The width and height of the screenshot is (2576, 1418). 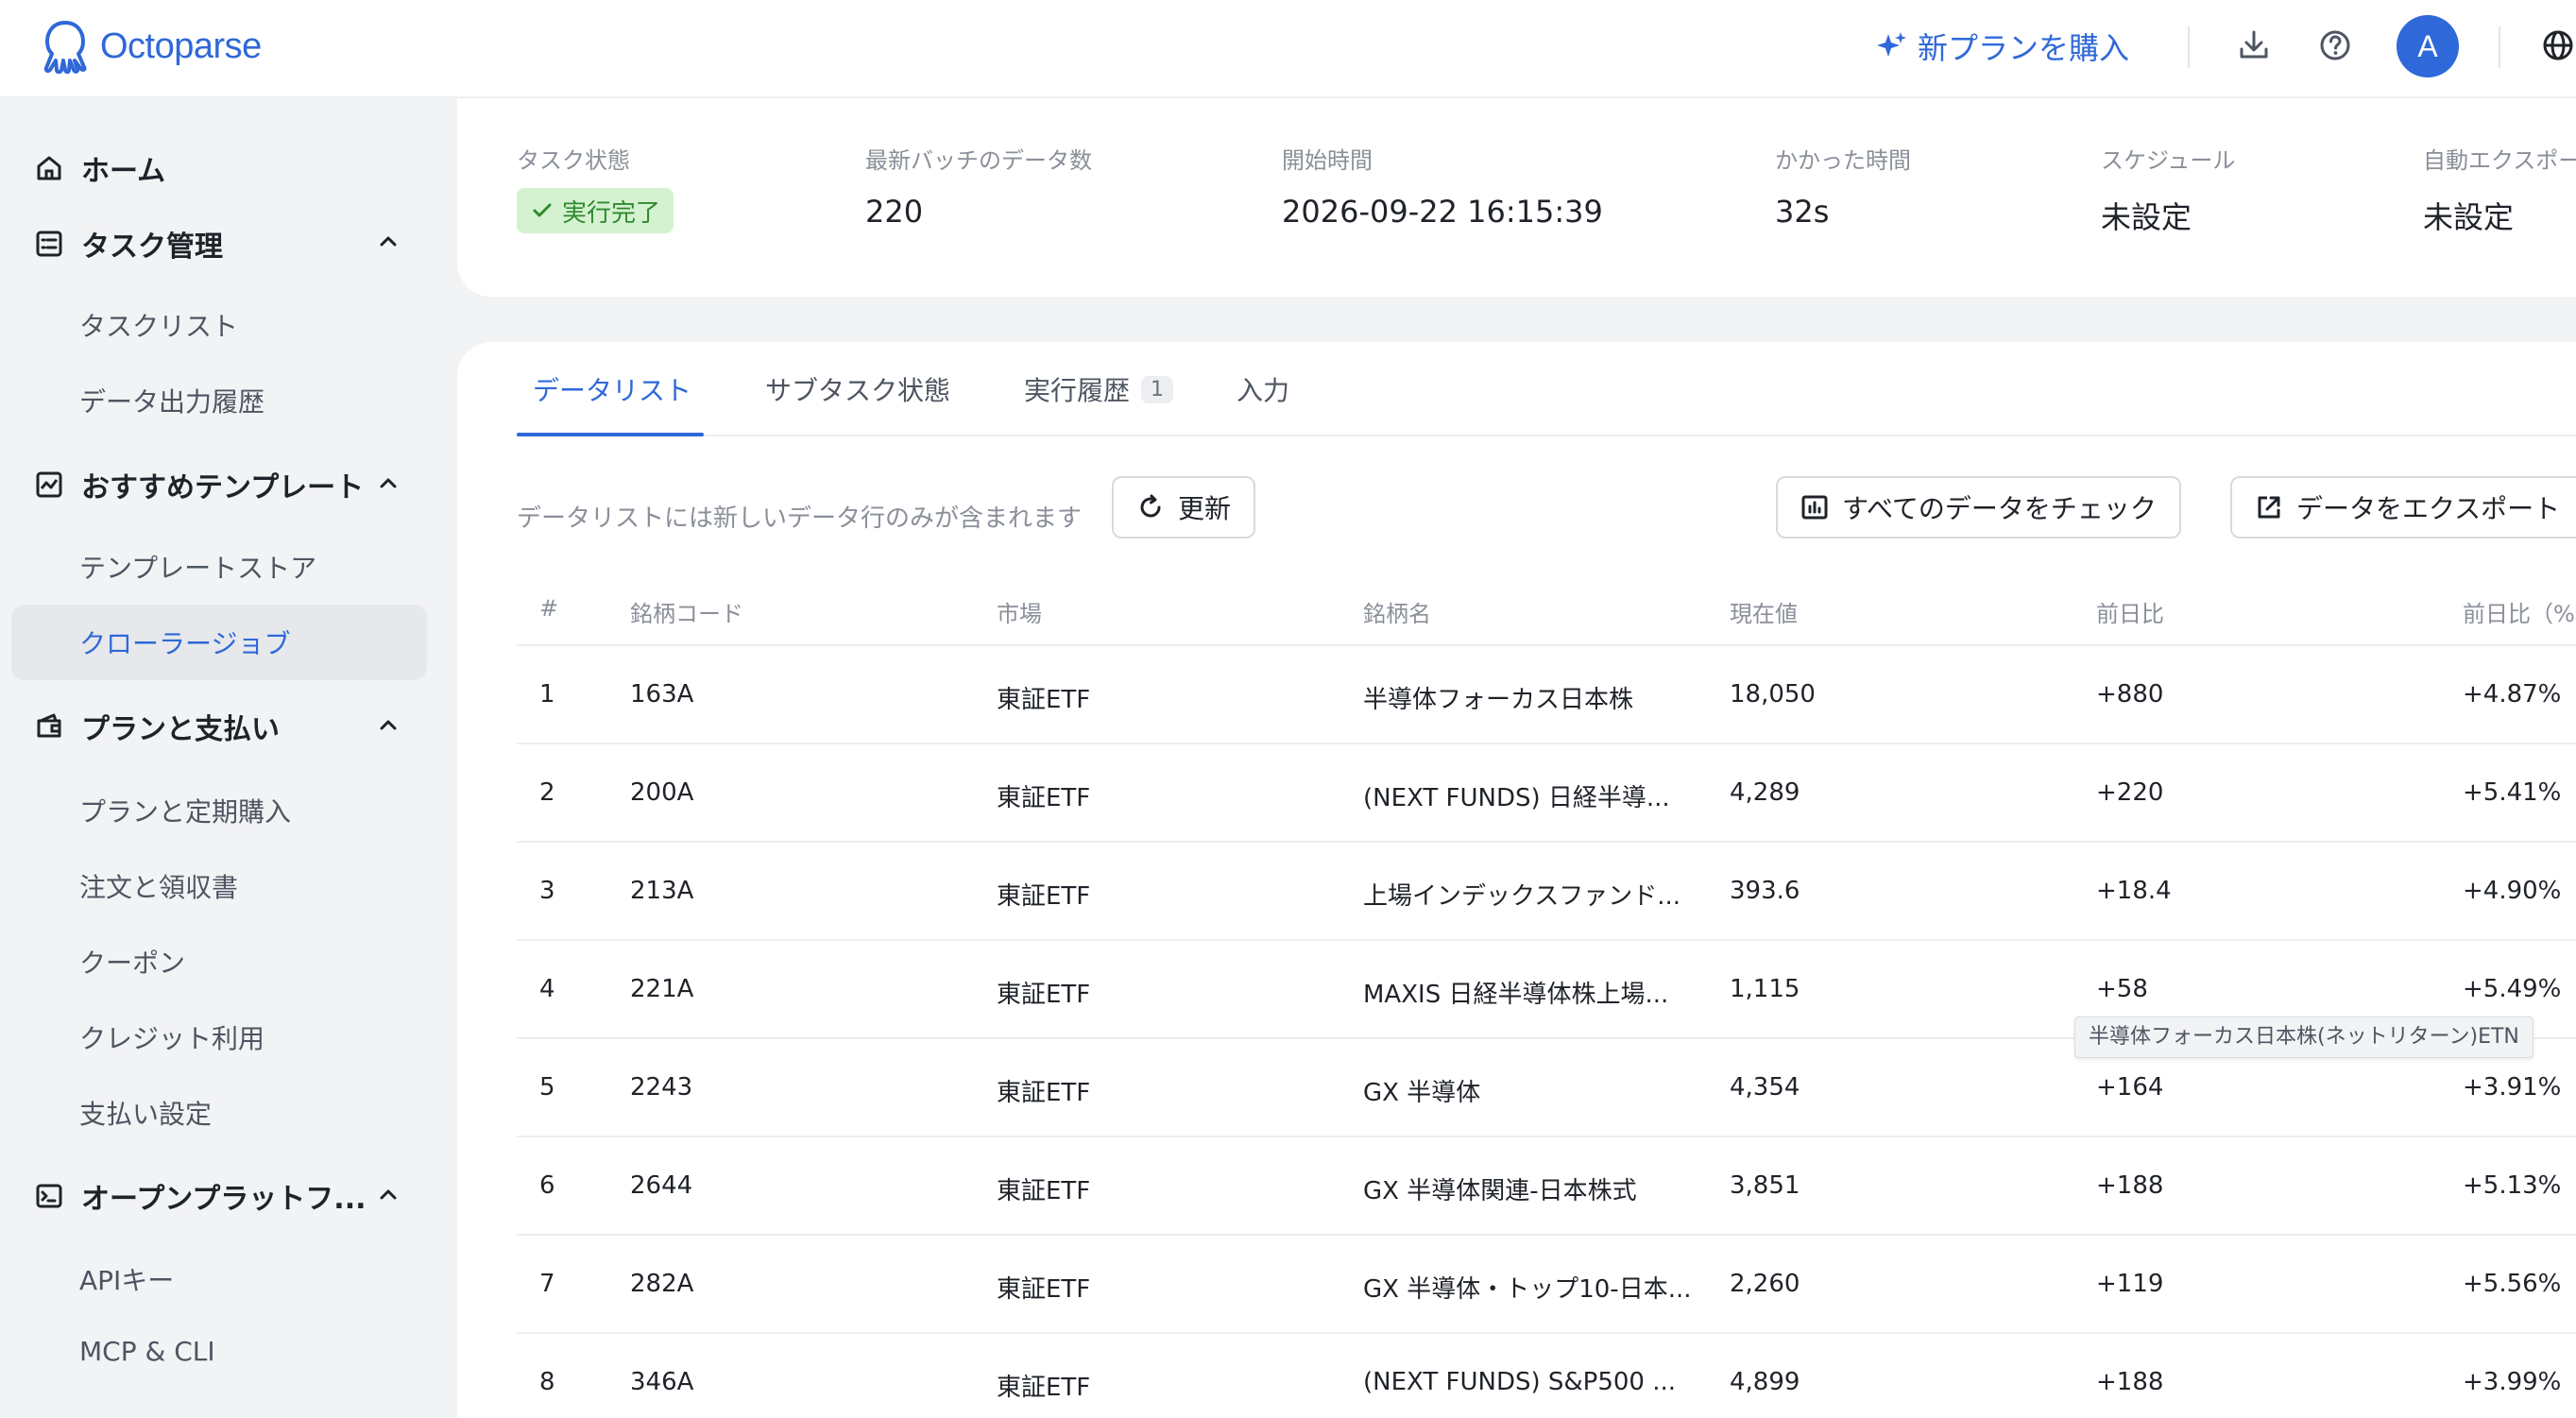 I want to click on buy-plan-button: 新プランを購入, so click(x=2003, y=46).